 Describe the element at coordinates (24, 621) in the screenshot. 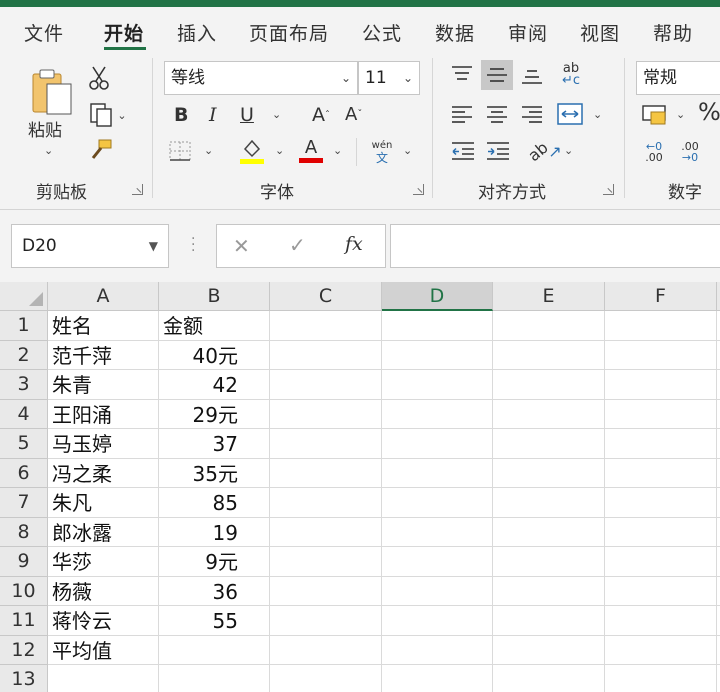

I see `row-header: 11` at that location.